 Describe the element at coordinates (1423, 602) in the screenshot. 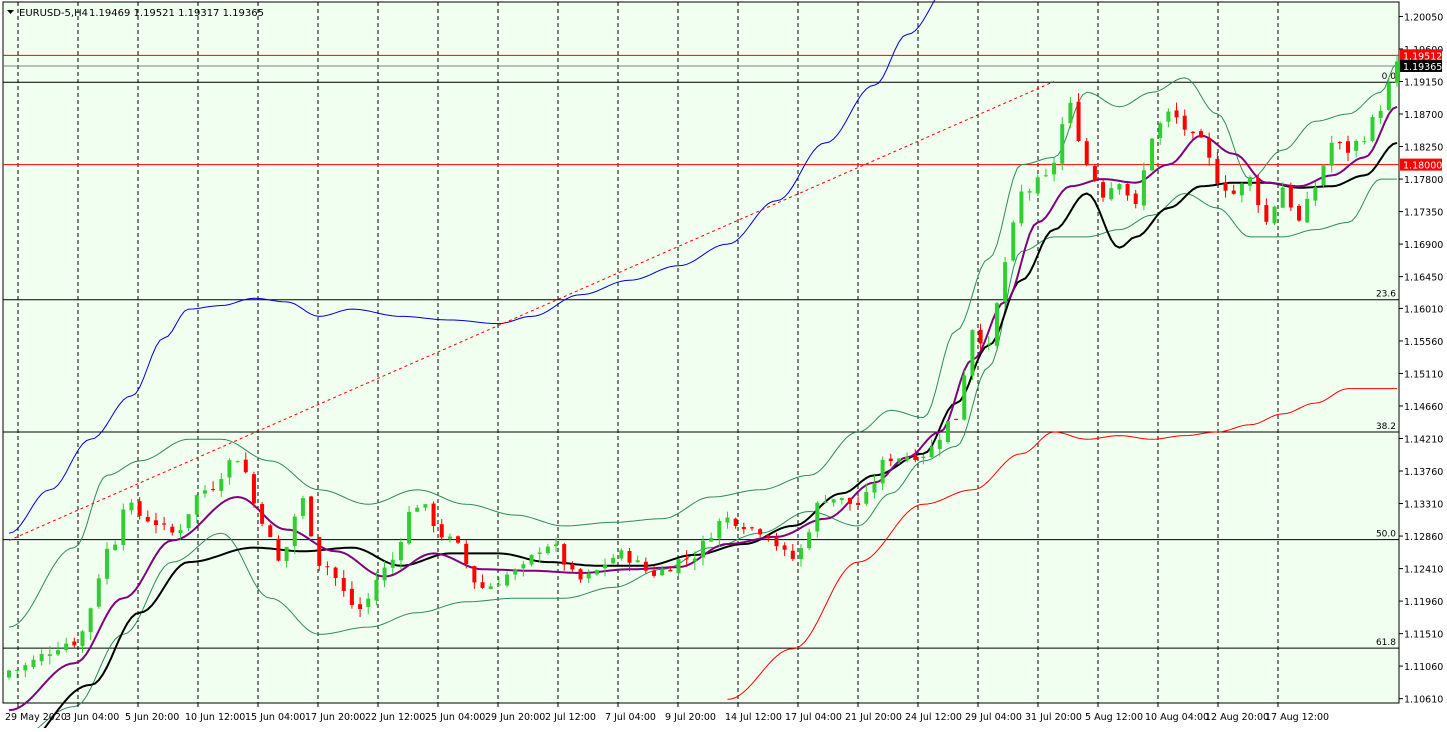

I see `y-tick-label: 1.11960` at that location.